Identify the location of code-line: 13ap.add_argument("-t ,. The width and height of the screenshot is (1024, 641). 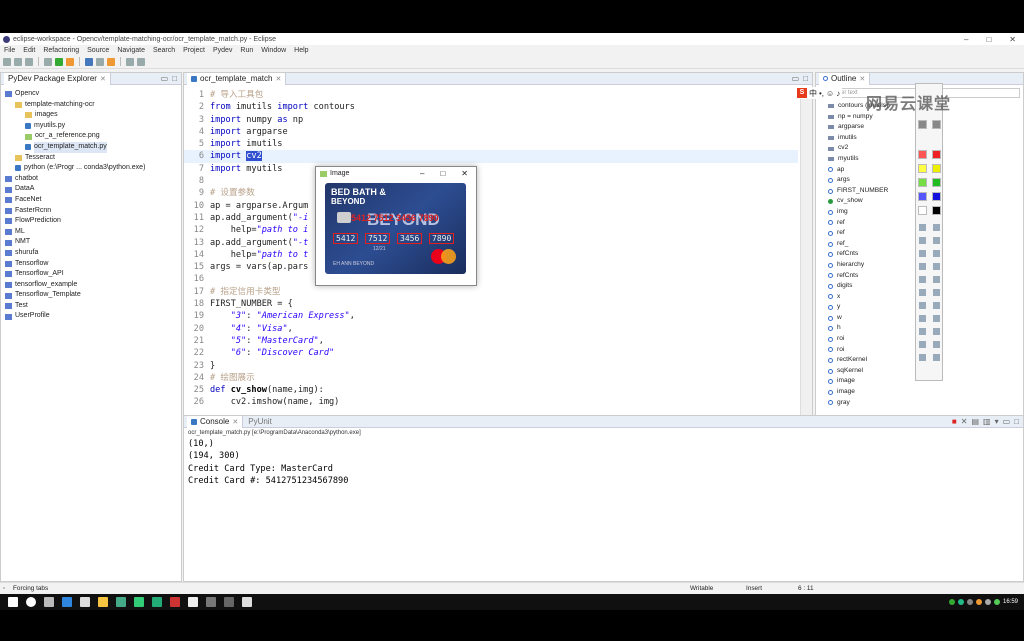
(491, 243).